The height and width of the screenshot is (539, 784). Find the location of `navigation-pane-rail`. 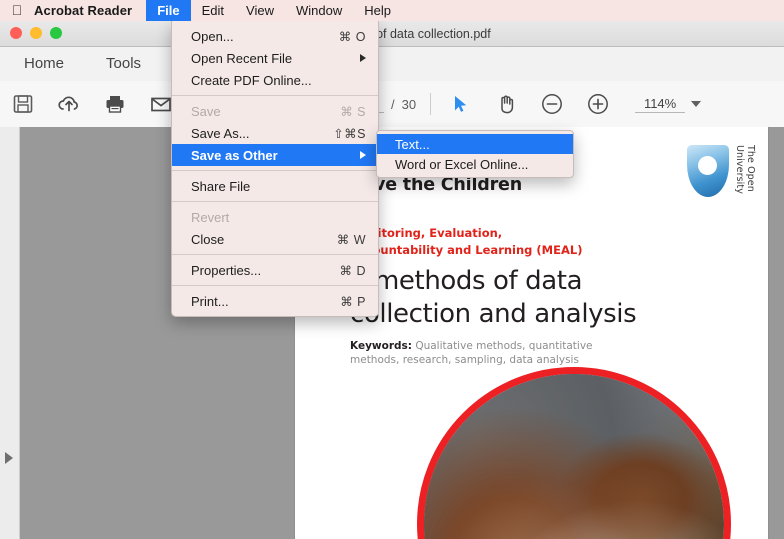

navigation-pane-rail is located at coordinates (10, 333).